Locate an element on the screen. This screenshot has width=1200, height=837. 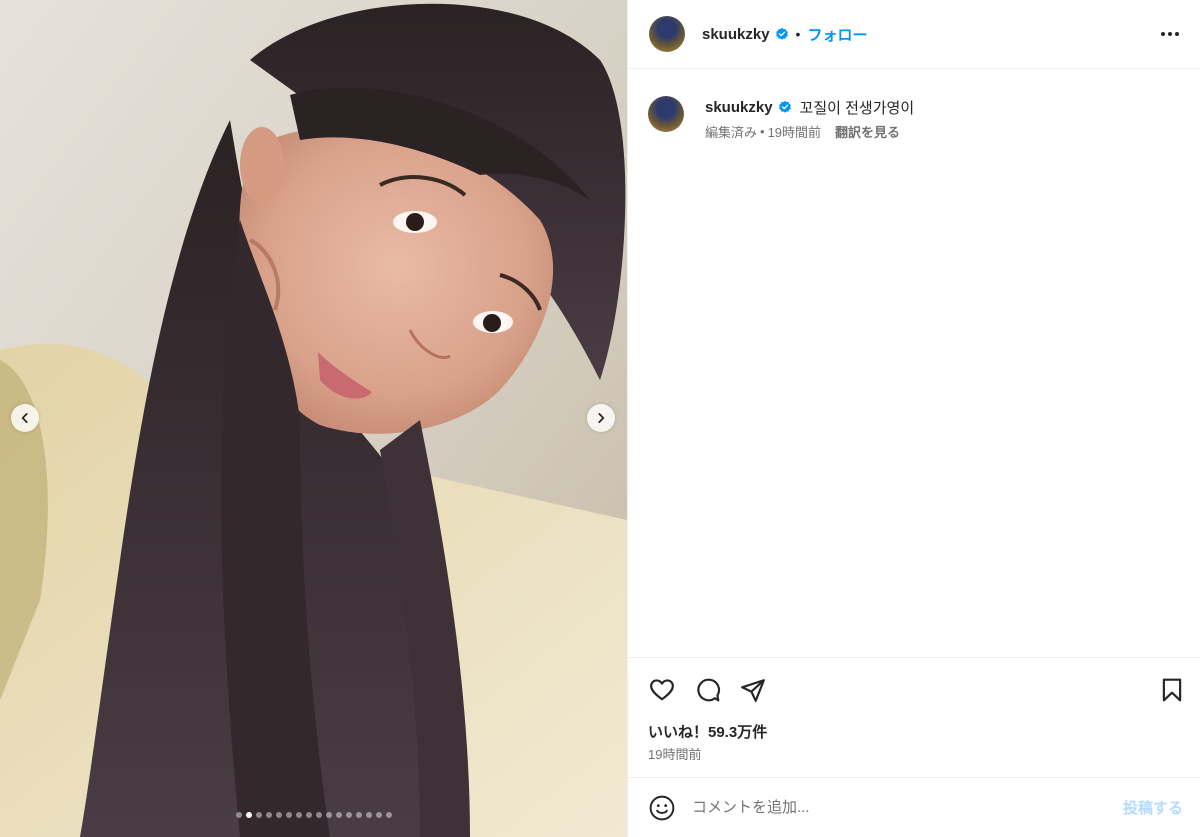
caption-body: skuukzky 꼬질이 전생가영이 編集済み • 19時間前 翻訳を見る is located at coordinates (809, 118).